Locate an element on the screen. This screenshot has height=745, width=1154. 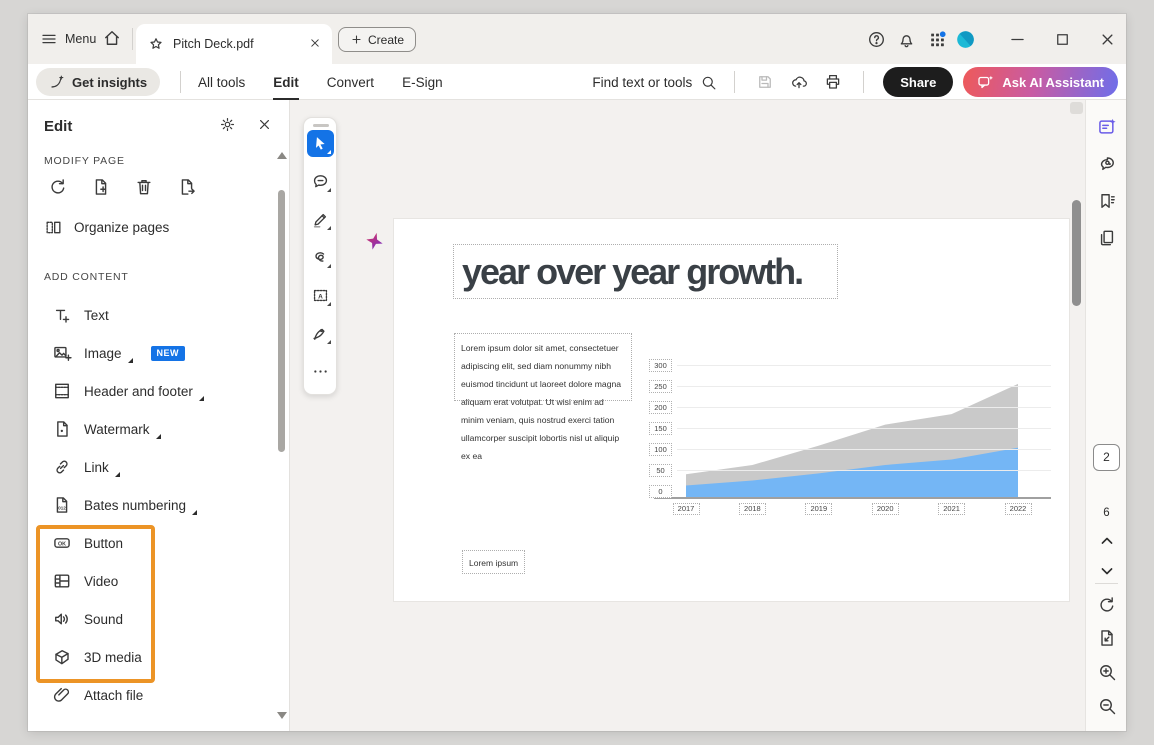
x-axis-tick-label: 2021 is located at coordinates (952, 509).